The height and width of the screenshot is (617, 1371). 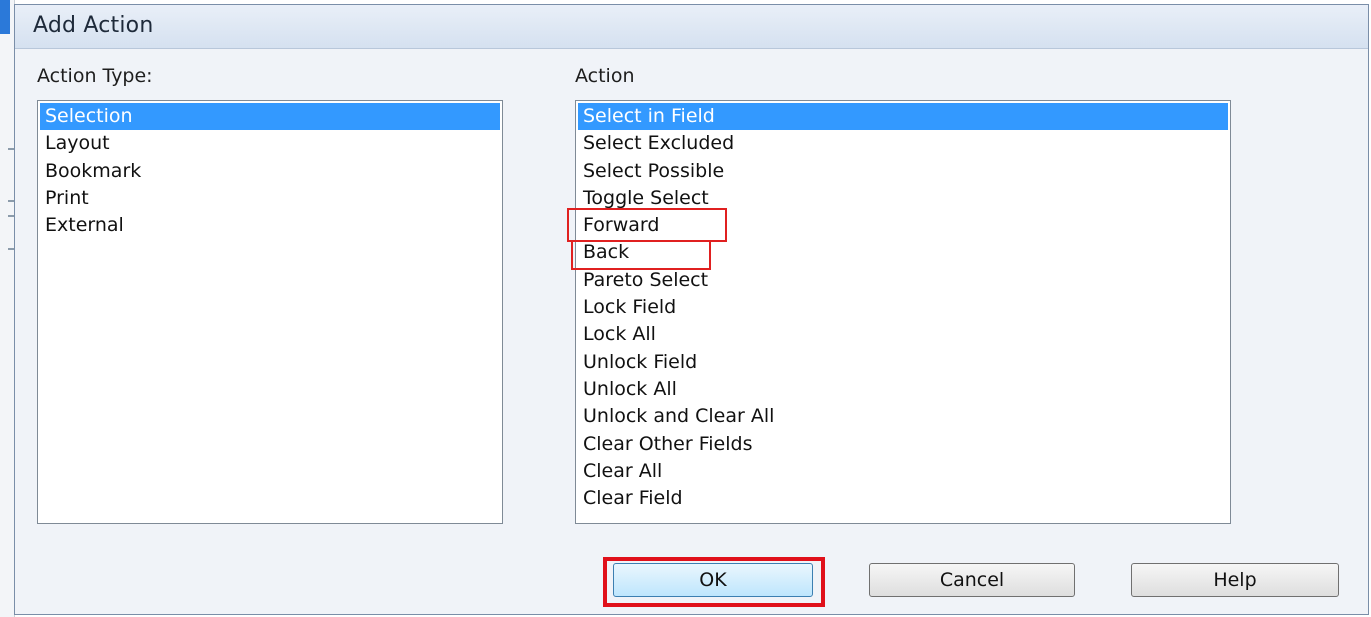 I want to click on action-list-item: Back, so click(x=903, y=252).